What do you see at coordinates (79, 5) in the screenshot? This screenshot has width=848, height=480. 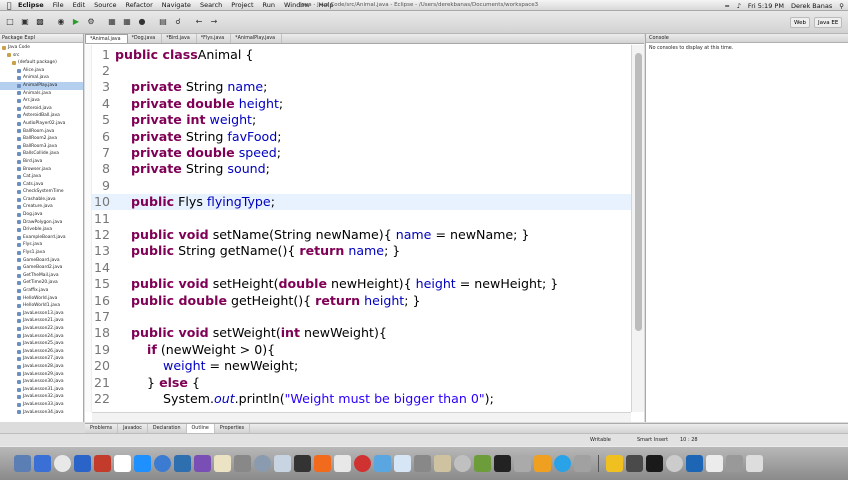 I see `menu-edit: Edit` at bounding box center [79, 5].